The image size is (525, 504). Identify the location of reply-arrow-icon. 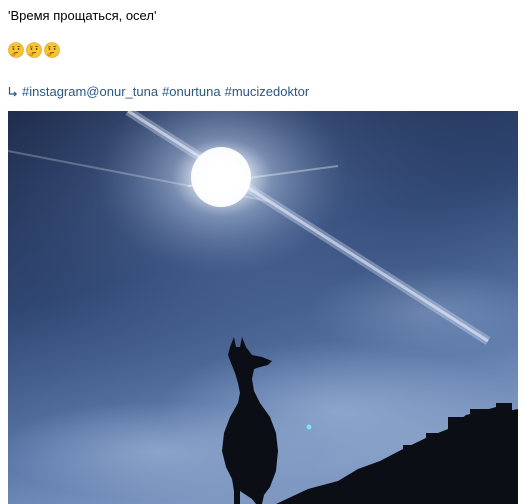
(13, 92).